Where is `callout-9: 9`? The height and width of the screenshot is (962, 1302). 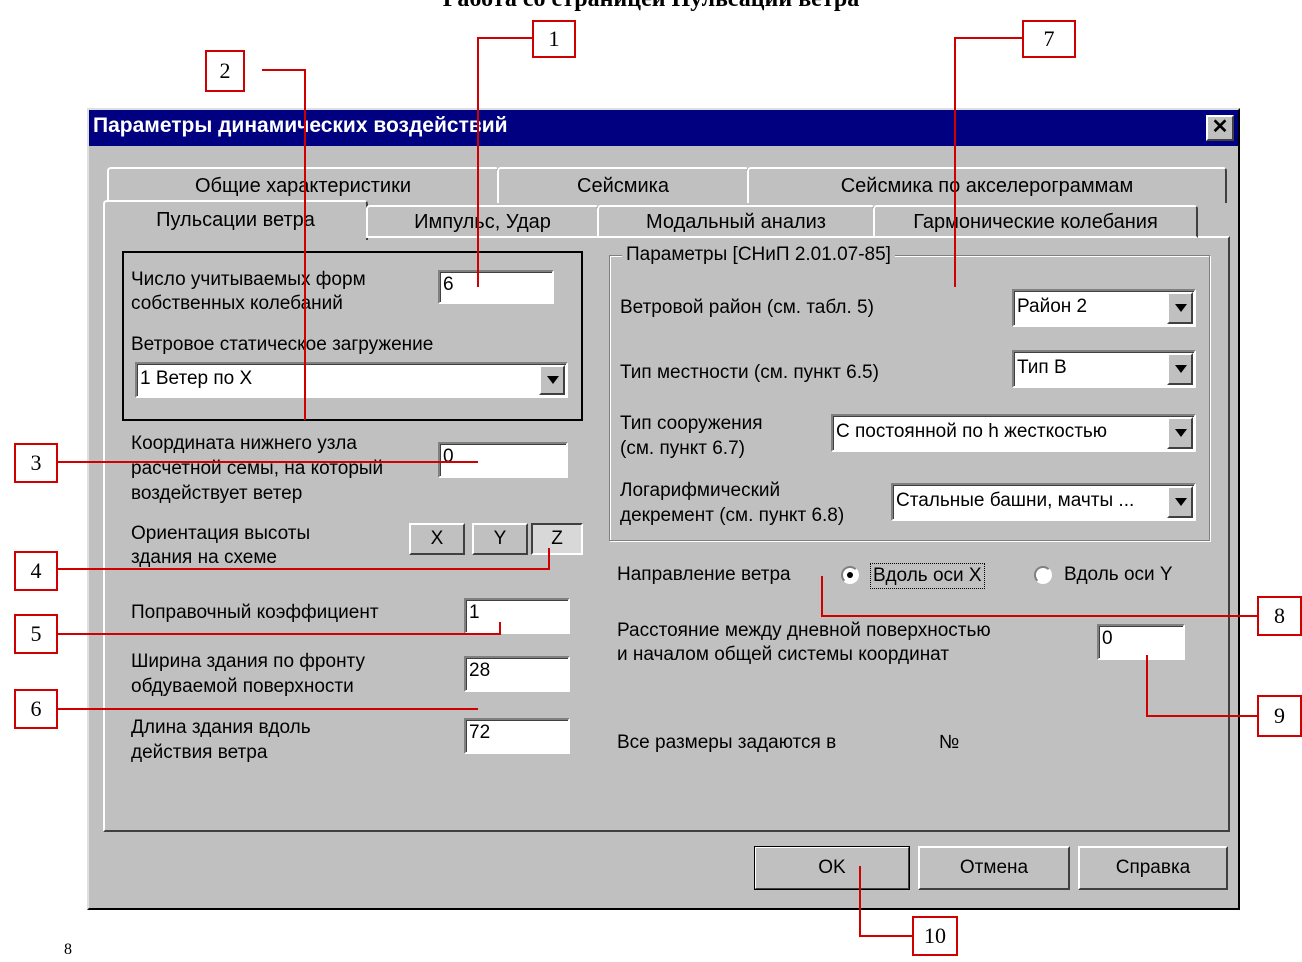
callout-9: 9 is located at coordinates (1279, 716).